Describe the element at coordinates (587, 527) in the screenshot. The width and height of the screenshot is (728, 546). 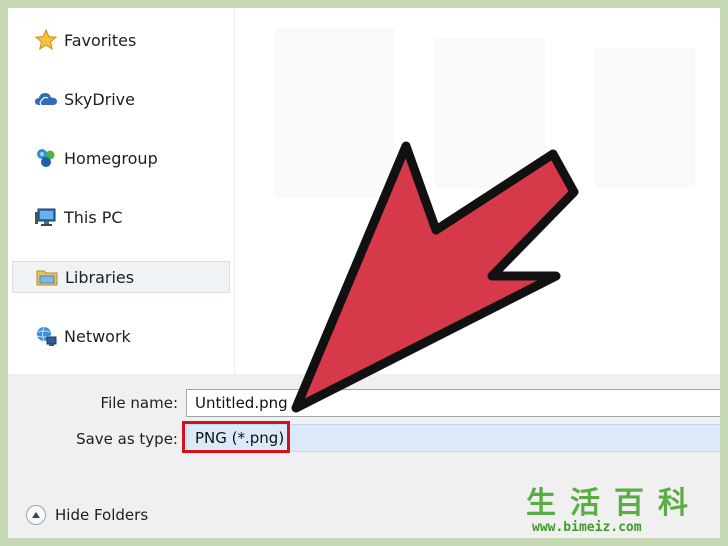
I see `watermark-url: www.bimeiz.com` at that location.